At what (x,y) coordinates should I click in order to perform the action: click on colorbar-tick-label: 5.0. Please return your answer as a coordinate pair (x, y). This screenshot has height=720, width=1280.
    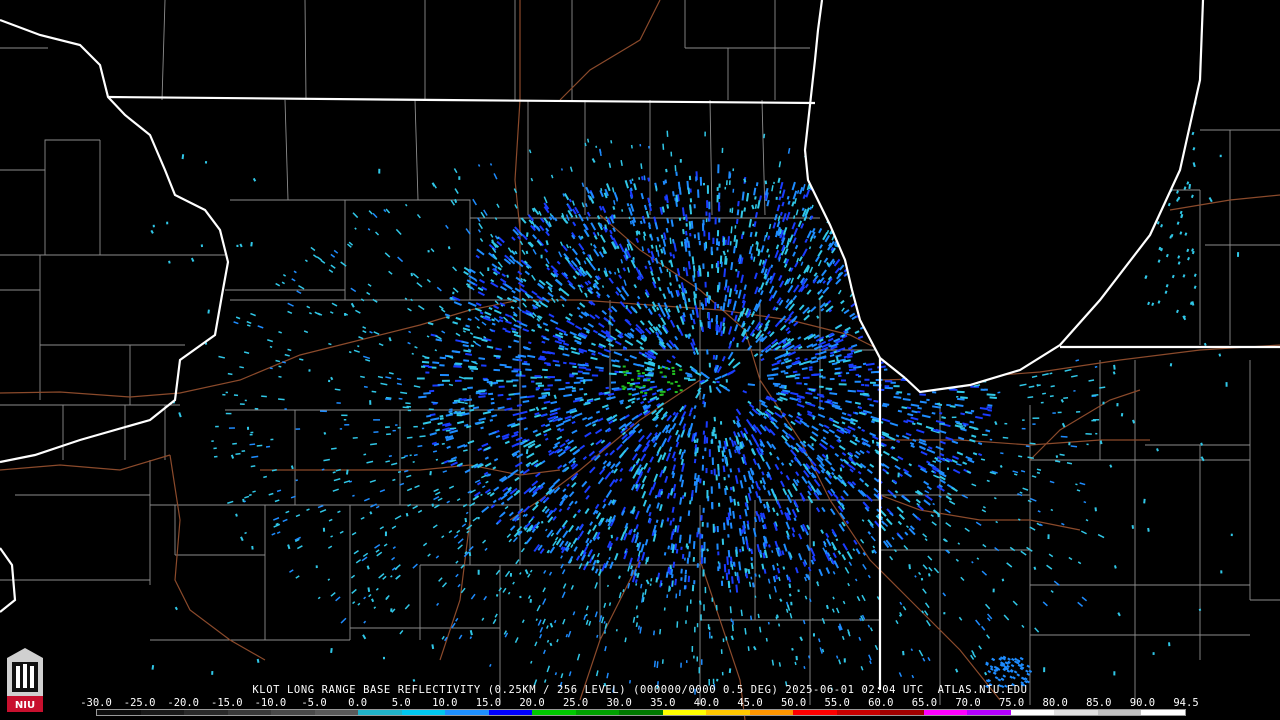
    Looking at the image, I should click on (401, 703).